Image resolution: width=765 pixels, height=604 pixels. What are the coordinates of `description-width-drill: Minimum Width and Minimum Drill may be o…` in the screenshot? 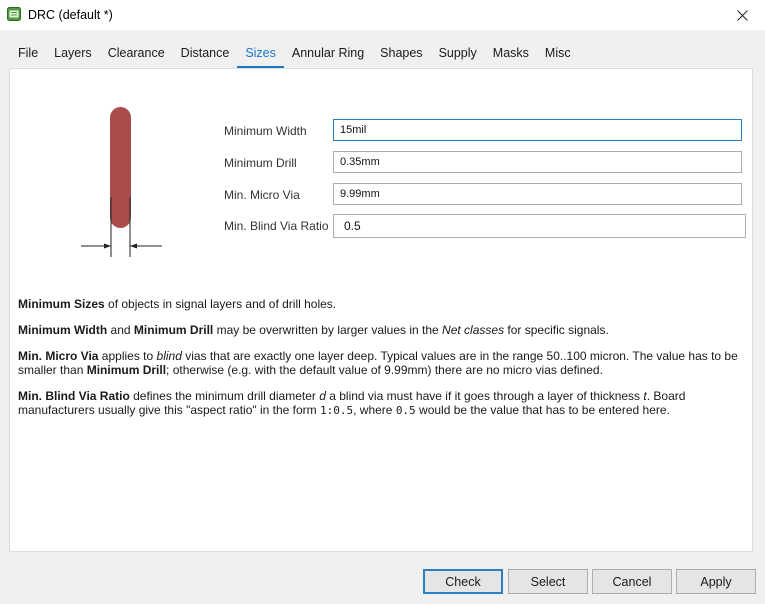 It's located at (383, 330).